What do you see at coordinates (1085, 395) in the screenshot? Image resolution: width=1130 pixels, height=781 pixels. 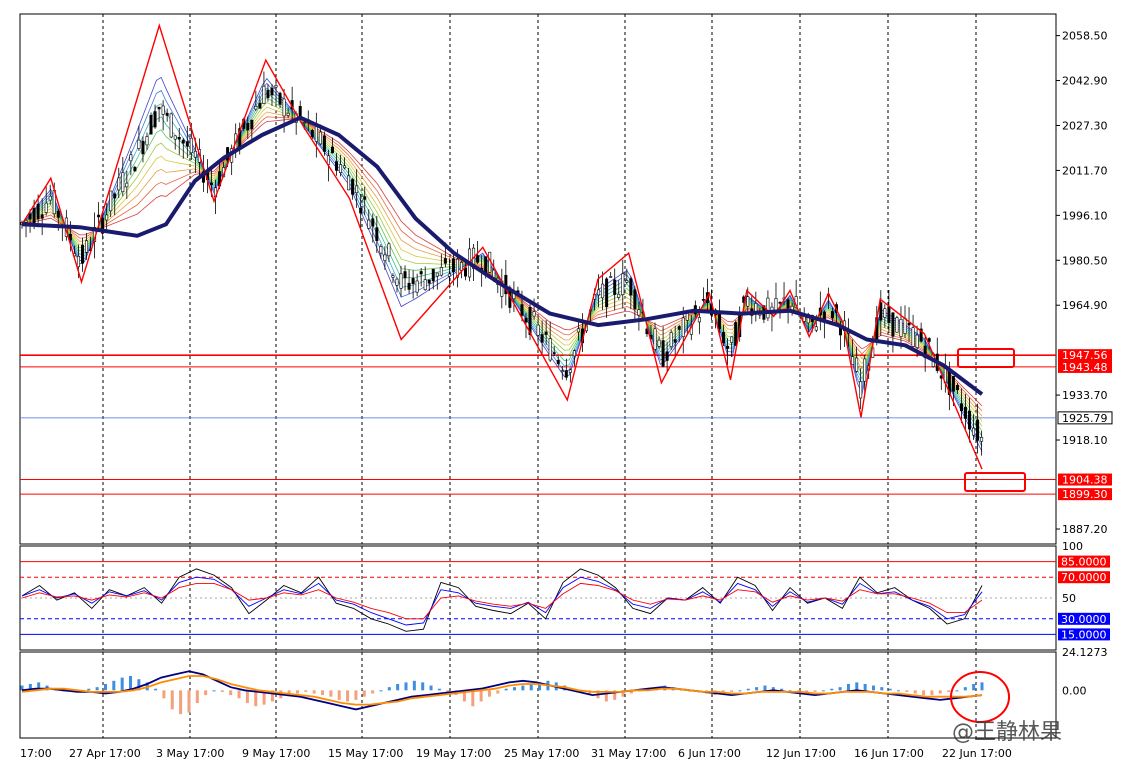 I see `y-tick-label: 1933.70` at bounding box center [1085, 395].